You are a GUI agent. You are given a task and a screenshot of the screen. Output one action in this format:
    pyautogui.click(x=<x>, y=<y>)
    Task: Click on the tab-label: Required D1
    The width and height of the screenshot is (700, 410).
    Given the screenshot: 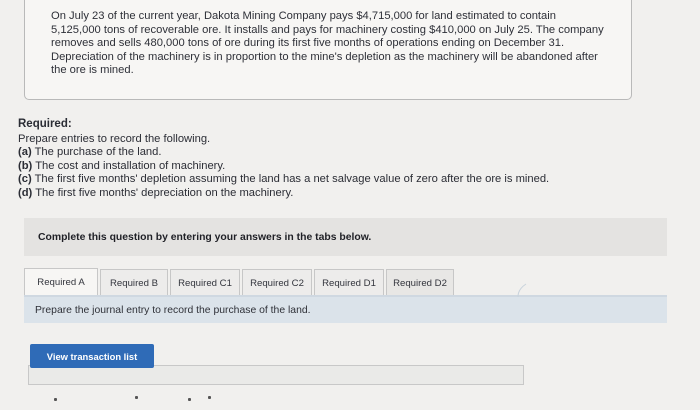 What is the action you would take?
    pyautogui.click(x=349, y=283)
    